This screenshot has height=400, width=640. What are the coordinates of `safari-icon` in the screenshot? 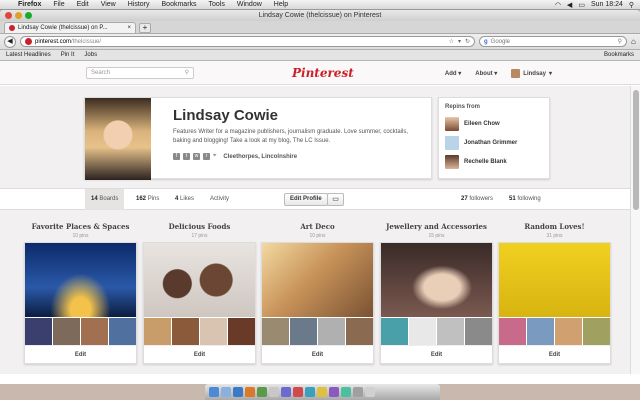 It's located at (238, 392).